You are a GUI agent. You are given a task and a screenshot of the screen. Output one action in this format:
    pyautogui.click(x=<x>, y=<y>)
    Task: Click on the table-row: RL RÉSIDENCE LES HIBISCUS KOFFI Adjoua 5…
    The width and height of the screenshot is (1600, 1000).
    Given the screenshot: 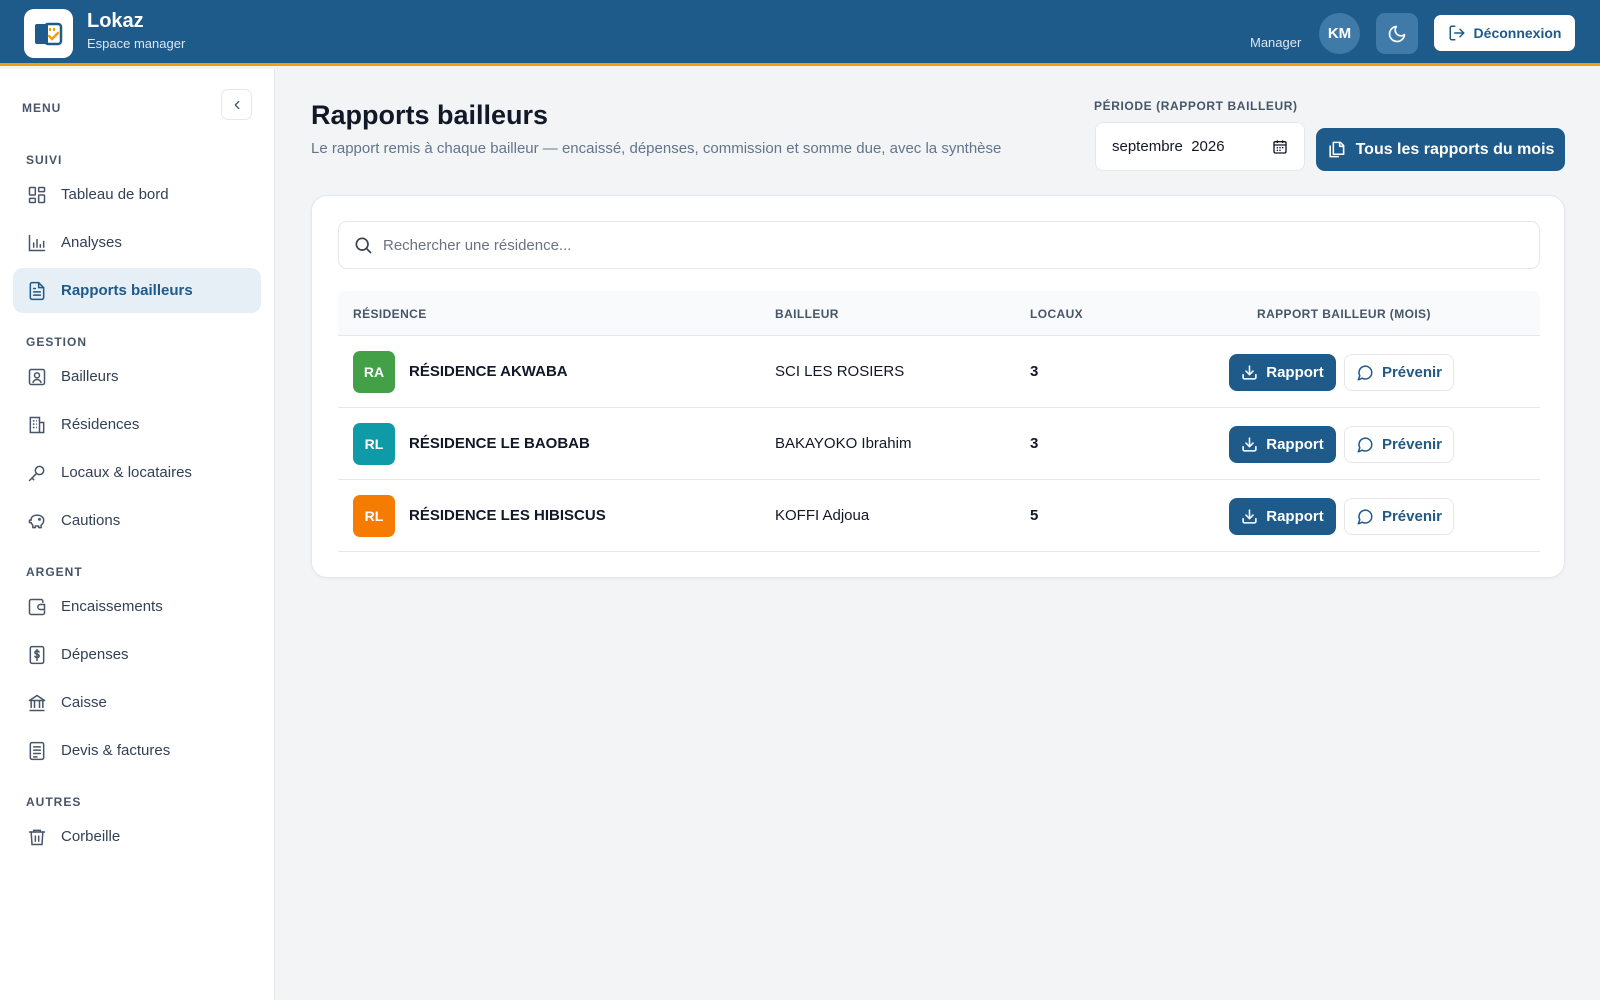 What is the action you would take?
    pyautogui.click(x=939, y=516)
    